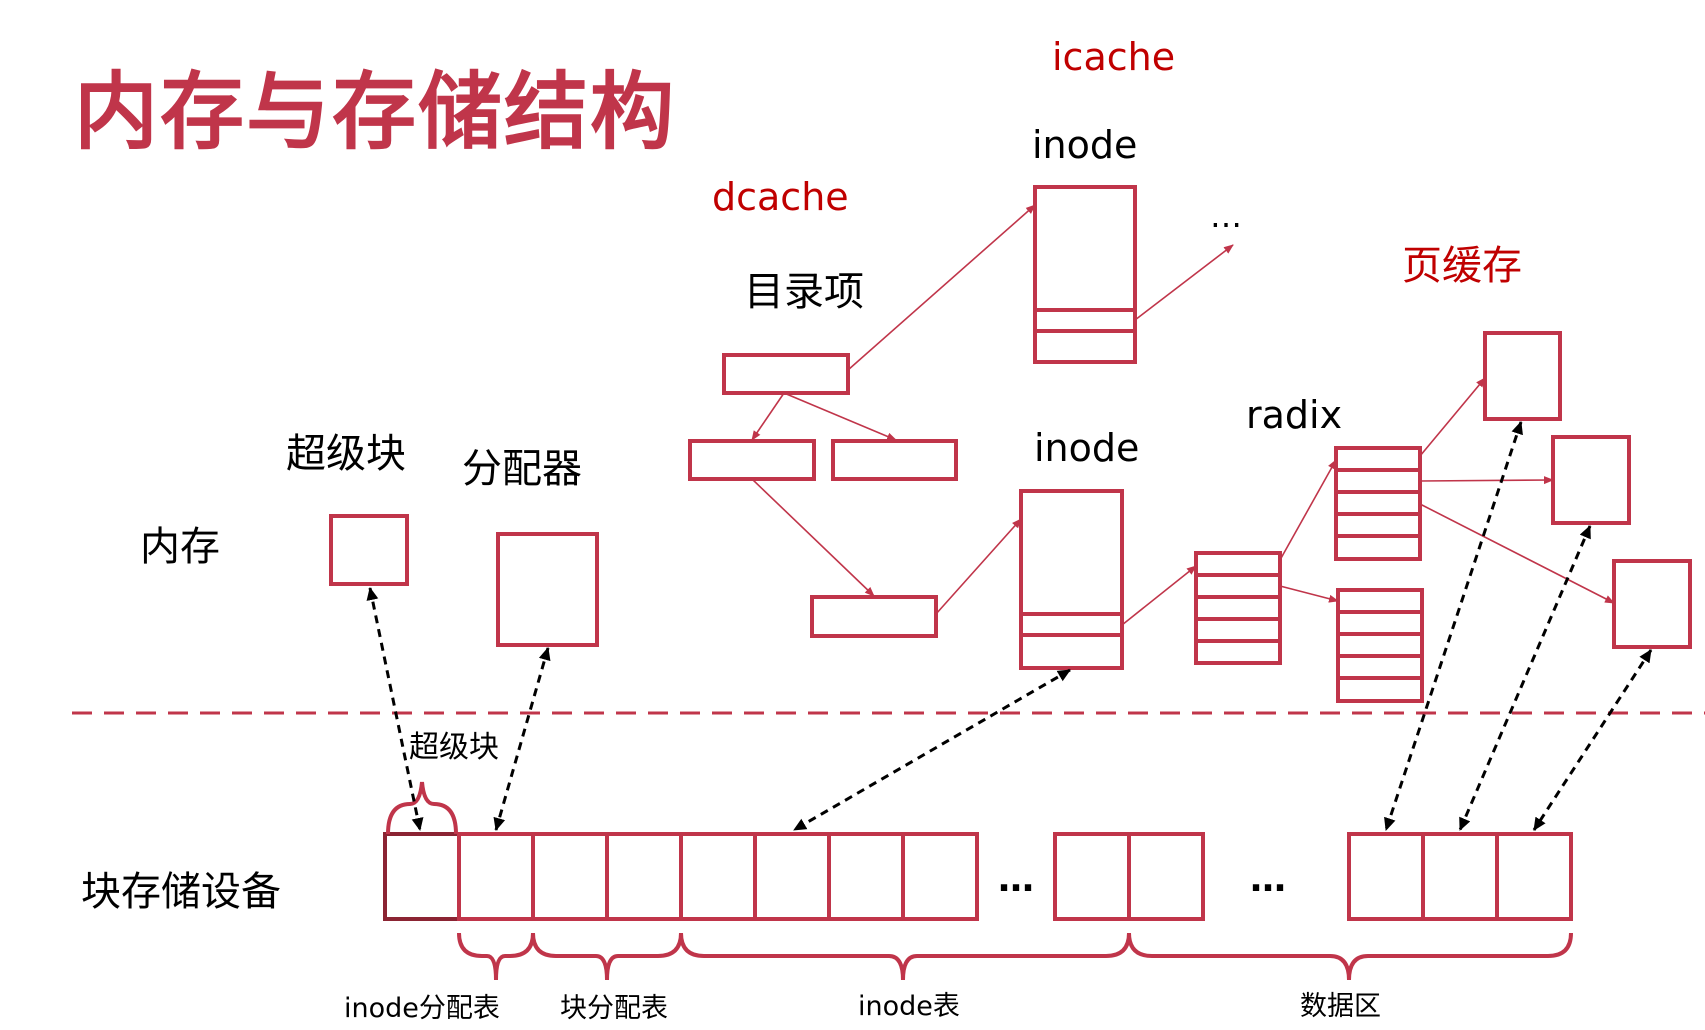 This screenshot has height=1030, width=1705. Describe the element at coordinates (395, 709) in the screenshot. I see `dashed-link-superblock` at that location.